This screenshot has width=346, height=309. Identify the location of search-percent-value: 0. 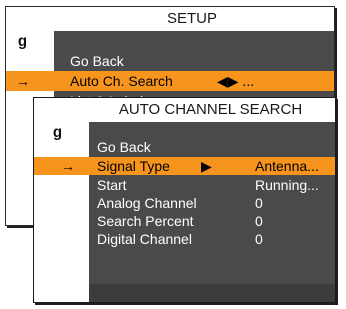
(259, 221).